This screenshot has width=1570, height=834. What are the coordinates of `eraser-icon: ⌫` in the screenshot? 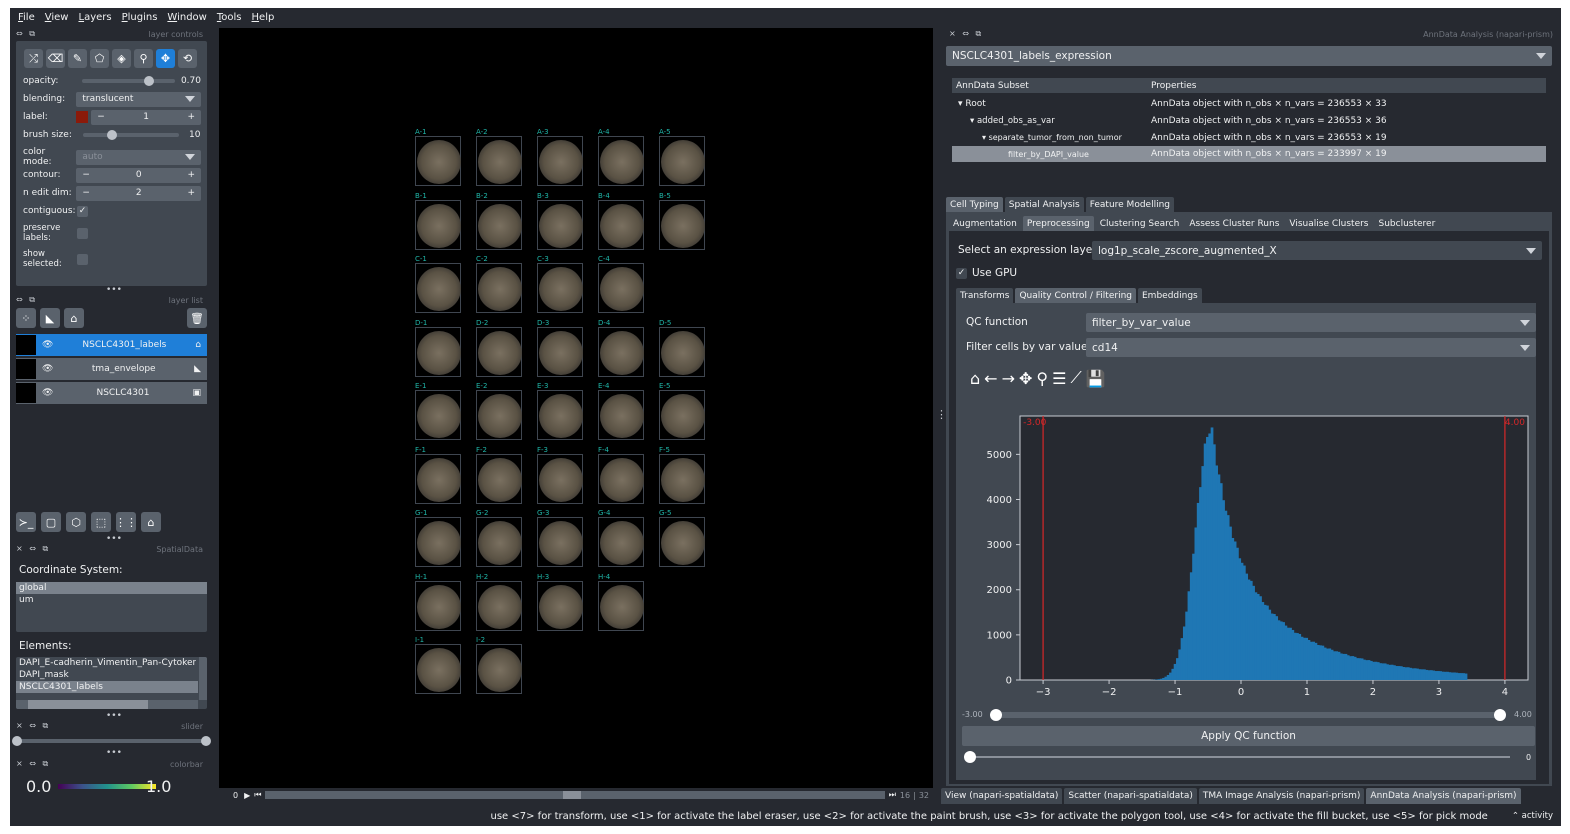 It's located at (55, 58).